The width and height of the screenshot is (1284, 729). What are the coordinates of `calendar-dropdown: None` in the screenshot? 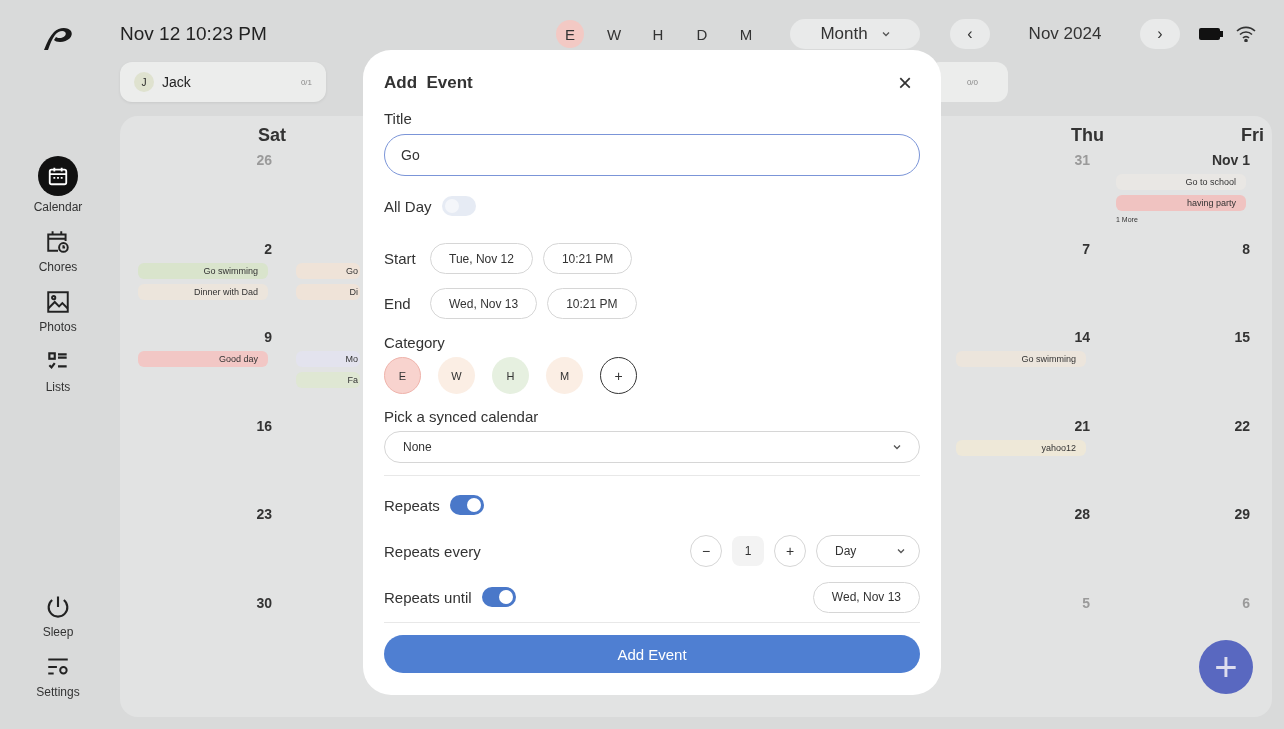 It's located at (652, 447).